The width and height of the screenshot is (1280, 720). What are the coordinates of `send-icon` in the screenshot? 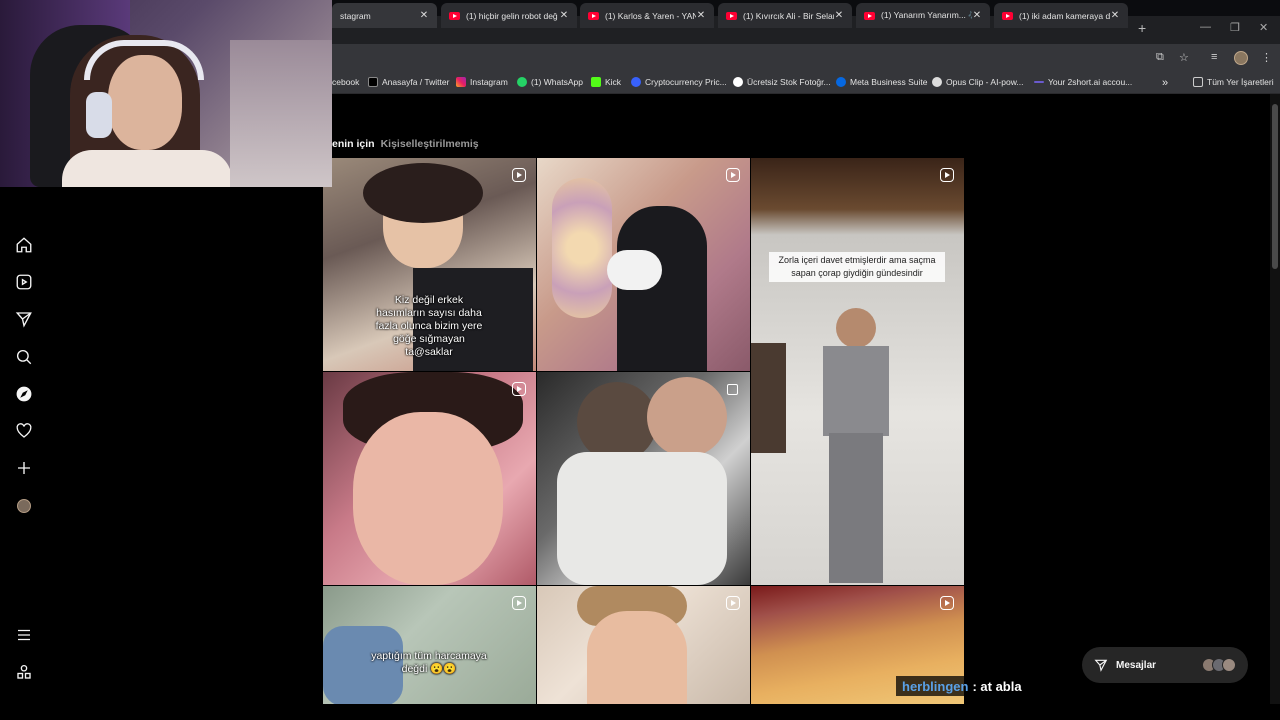 It's located at (24, 319).